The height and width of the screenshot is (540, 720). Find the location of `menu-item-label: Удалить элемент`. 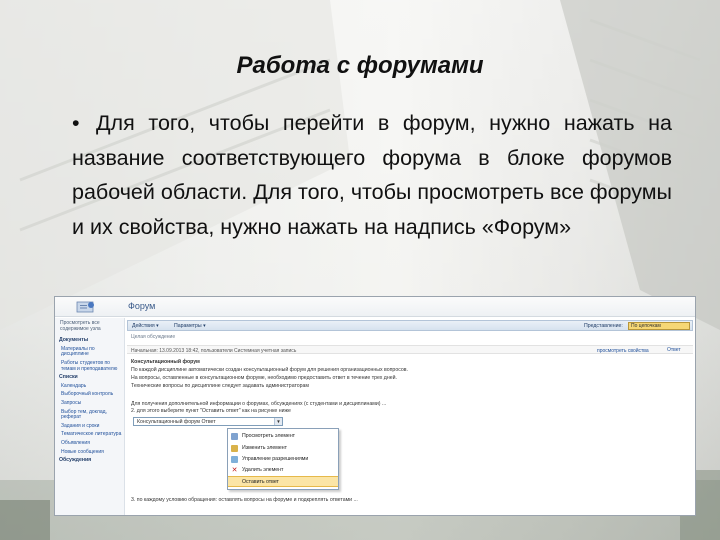

menu-item-label: Удалить элемент is located at coordinates (263, 470).